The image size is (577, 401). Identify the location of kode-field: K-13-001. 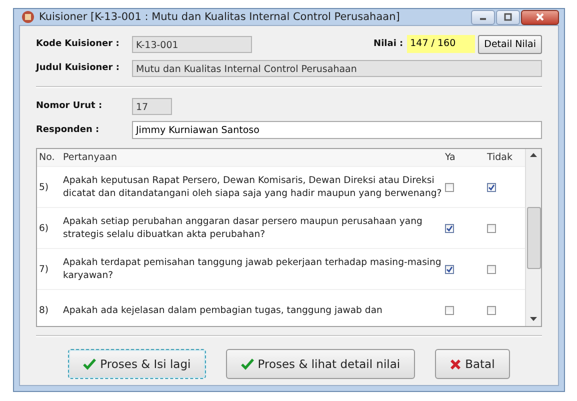
(192, 44).